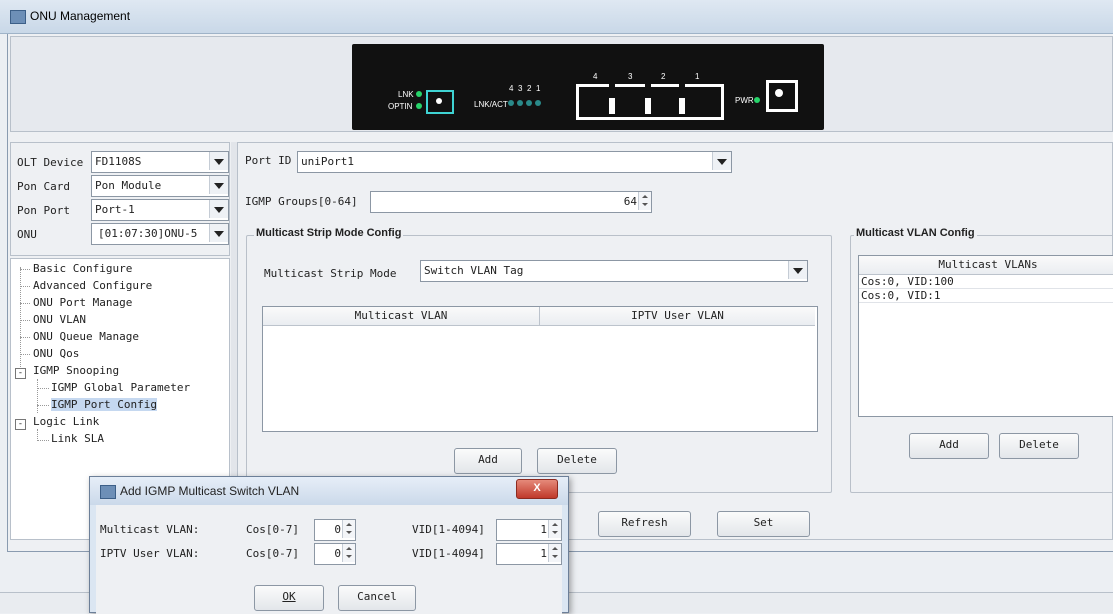  Describe the element at coordinates (529, 88) in the screenshot. I see `small-port-2: 2` at that location.